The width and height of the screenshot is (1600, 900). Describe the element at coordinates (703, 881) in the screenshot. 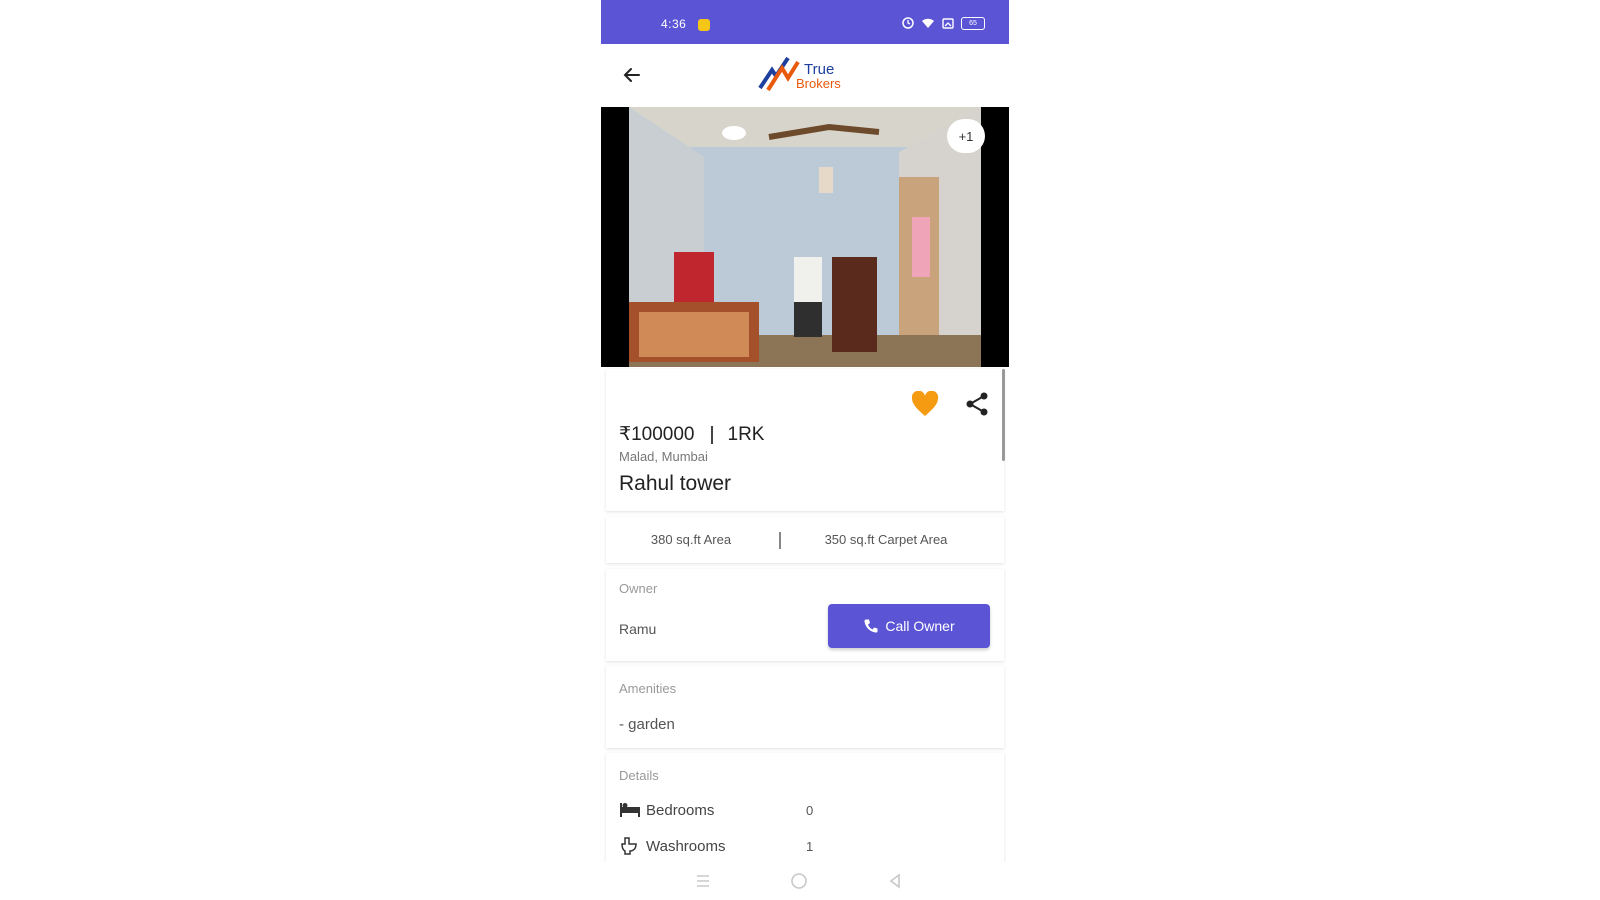

I see `menu-icon` at that location.